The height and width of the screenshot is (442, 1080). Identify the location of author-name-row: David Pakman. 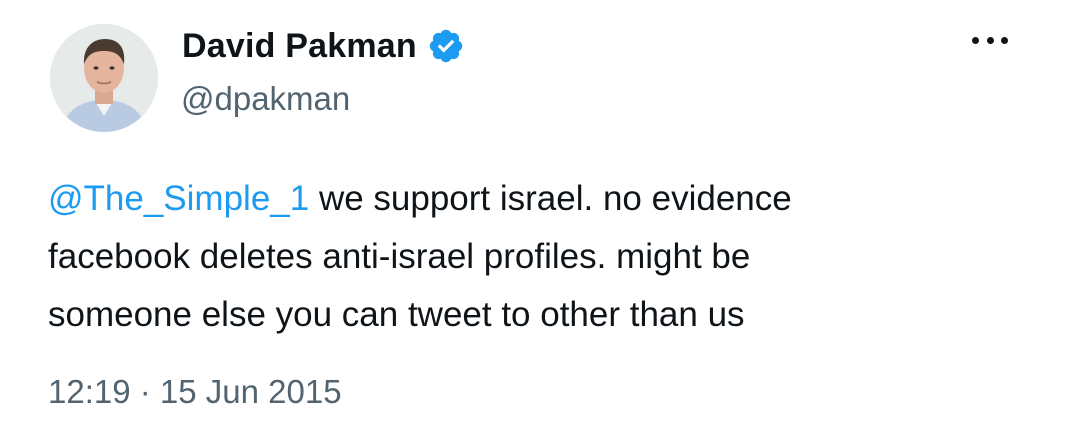
(323, 46).